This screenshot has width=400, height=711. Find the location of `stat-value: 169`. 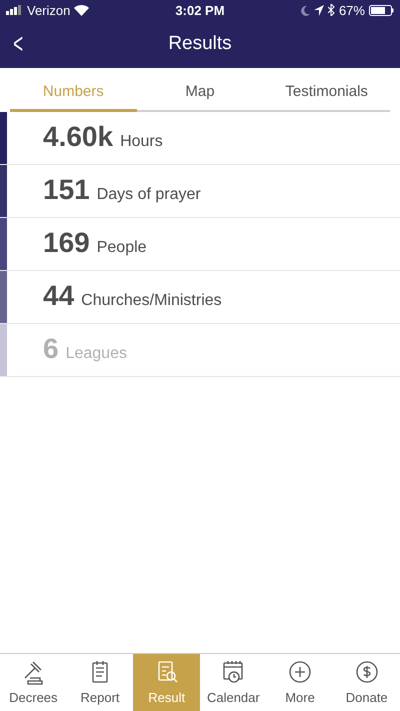

stat-value: 169 is located at coordinates (66, 243).